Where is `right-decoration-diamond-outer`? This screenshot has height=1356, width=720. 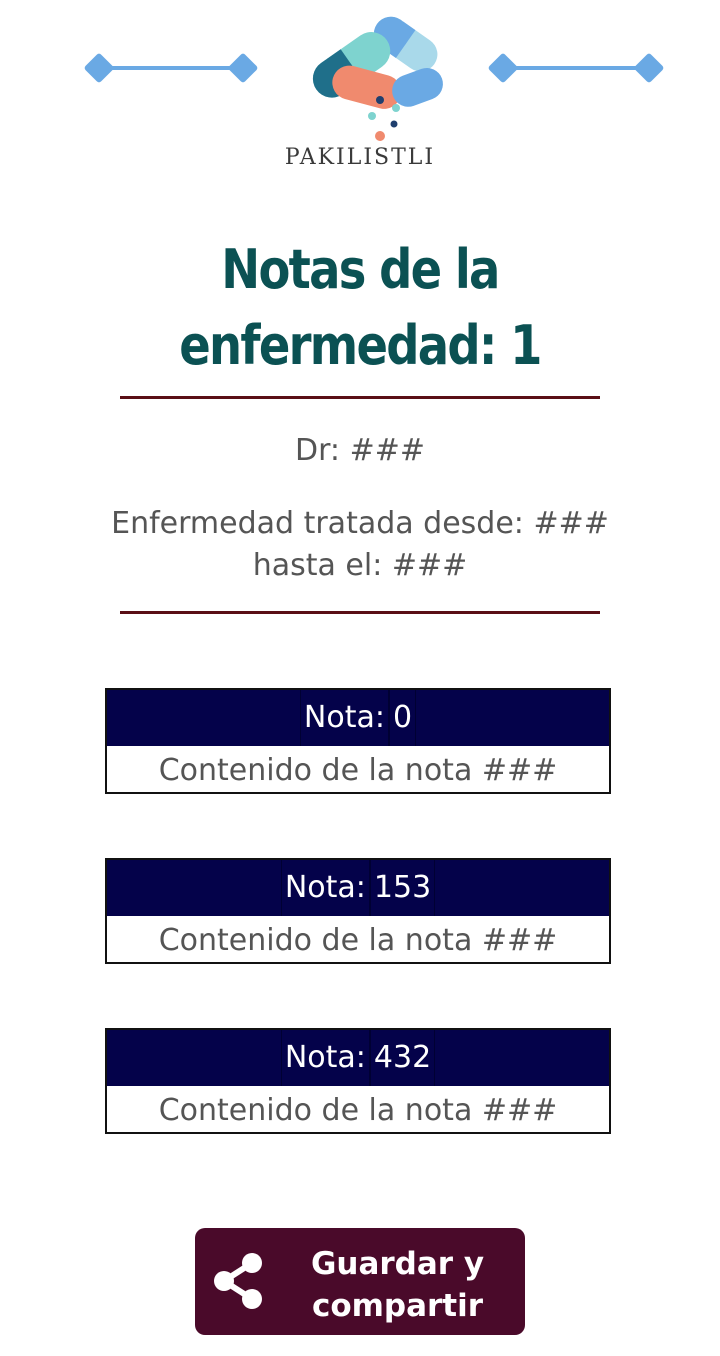 right-decoration-diamond-outer is located at coordinates (649, 68).